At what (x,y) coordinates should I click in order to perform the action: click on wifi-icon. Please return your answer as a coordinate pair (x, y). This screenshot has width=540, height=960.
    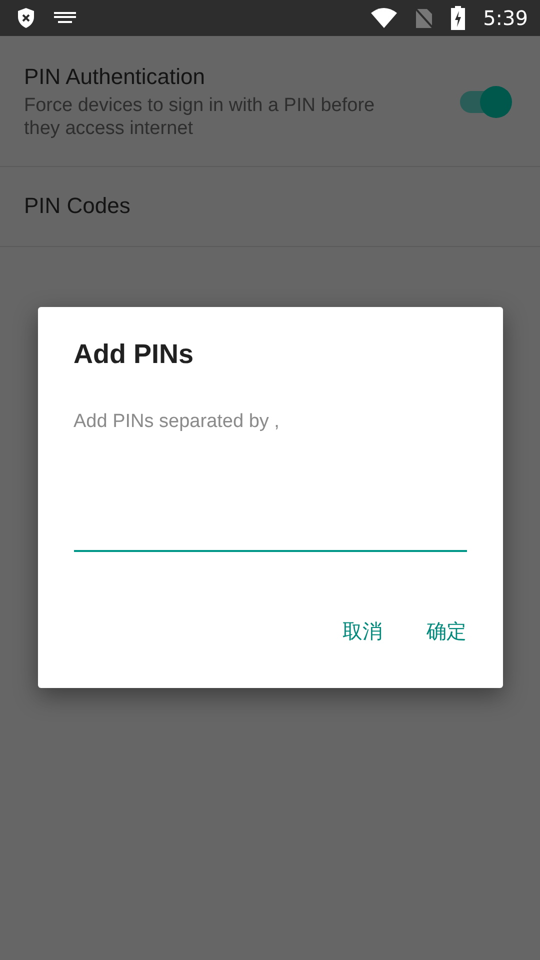
    Looking at the image, I should click on (384, 18).